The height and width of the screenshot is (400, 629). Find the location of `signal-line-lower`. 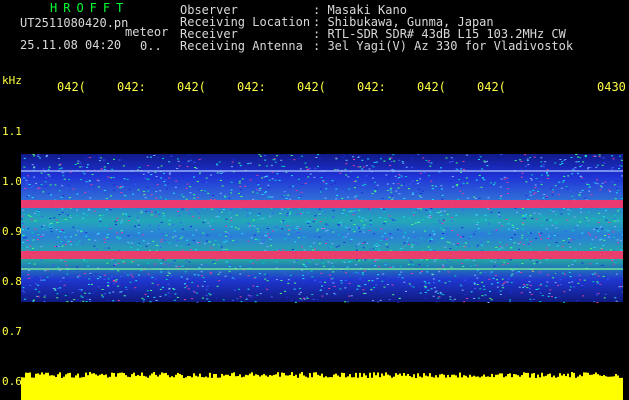

signal-line-lower is located at coordinates (322, 255).